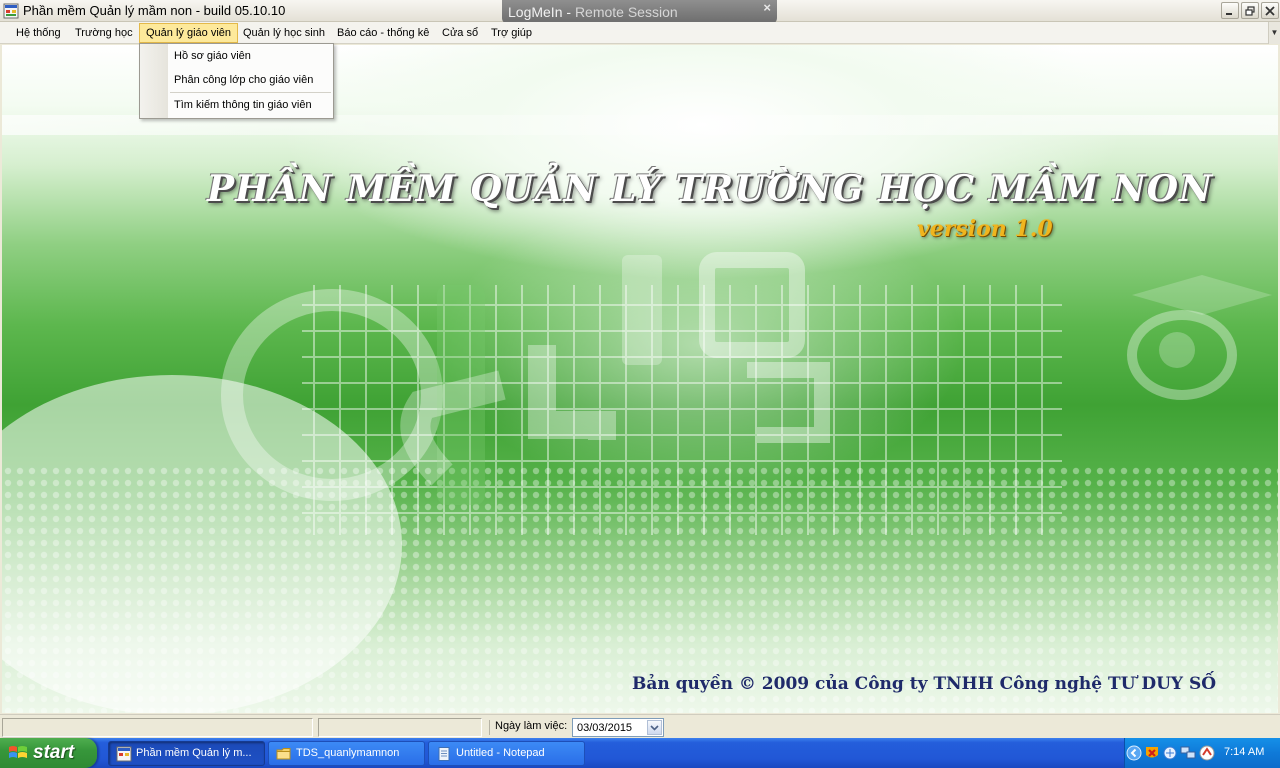  I want to click on menu-cua-so: Cửa sổ, so click(460, 33).